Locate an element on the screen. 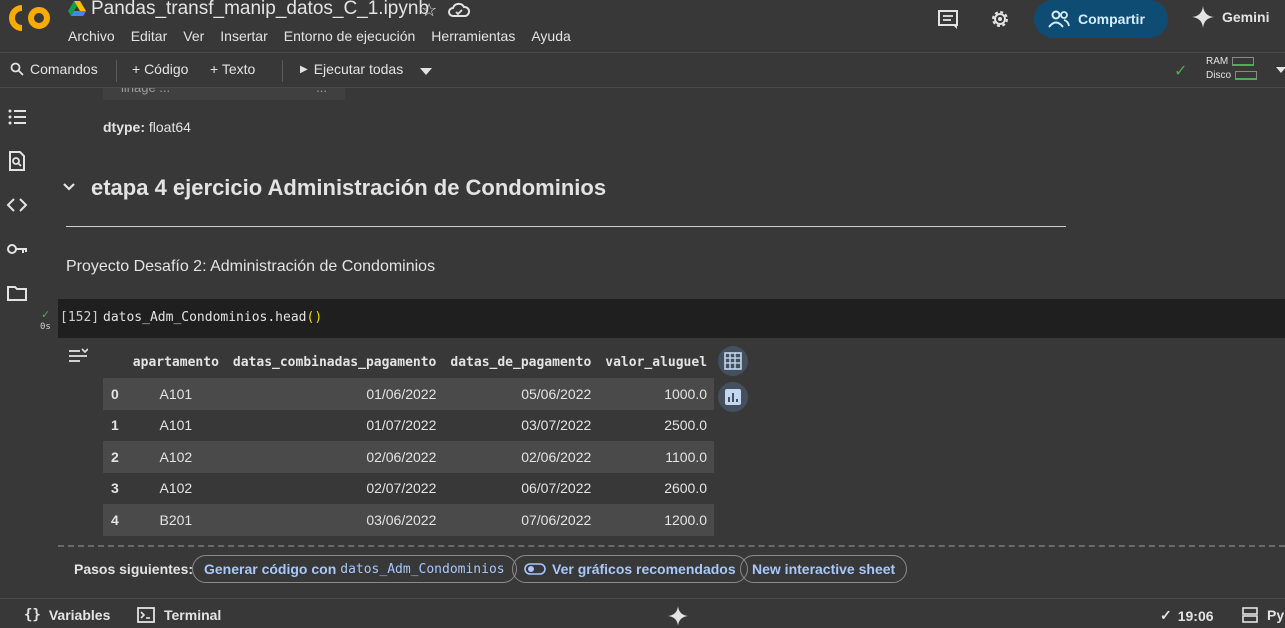 This screenshot has height=628, width=1285. table-row: 0 A101 01/06/2022 05/06/2022 1000.0 is located at coordinates (409, 394).